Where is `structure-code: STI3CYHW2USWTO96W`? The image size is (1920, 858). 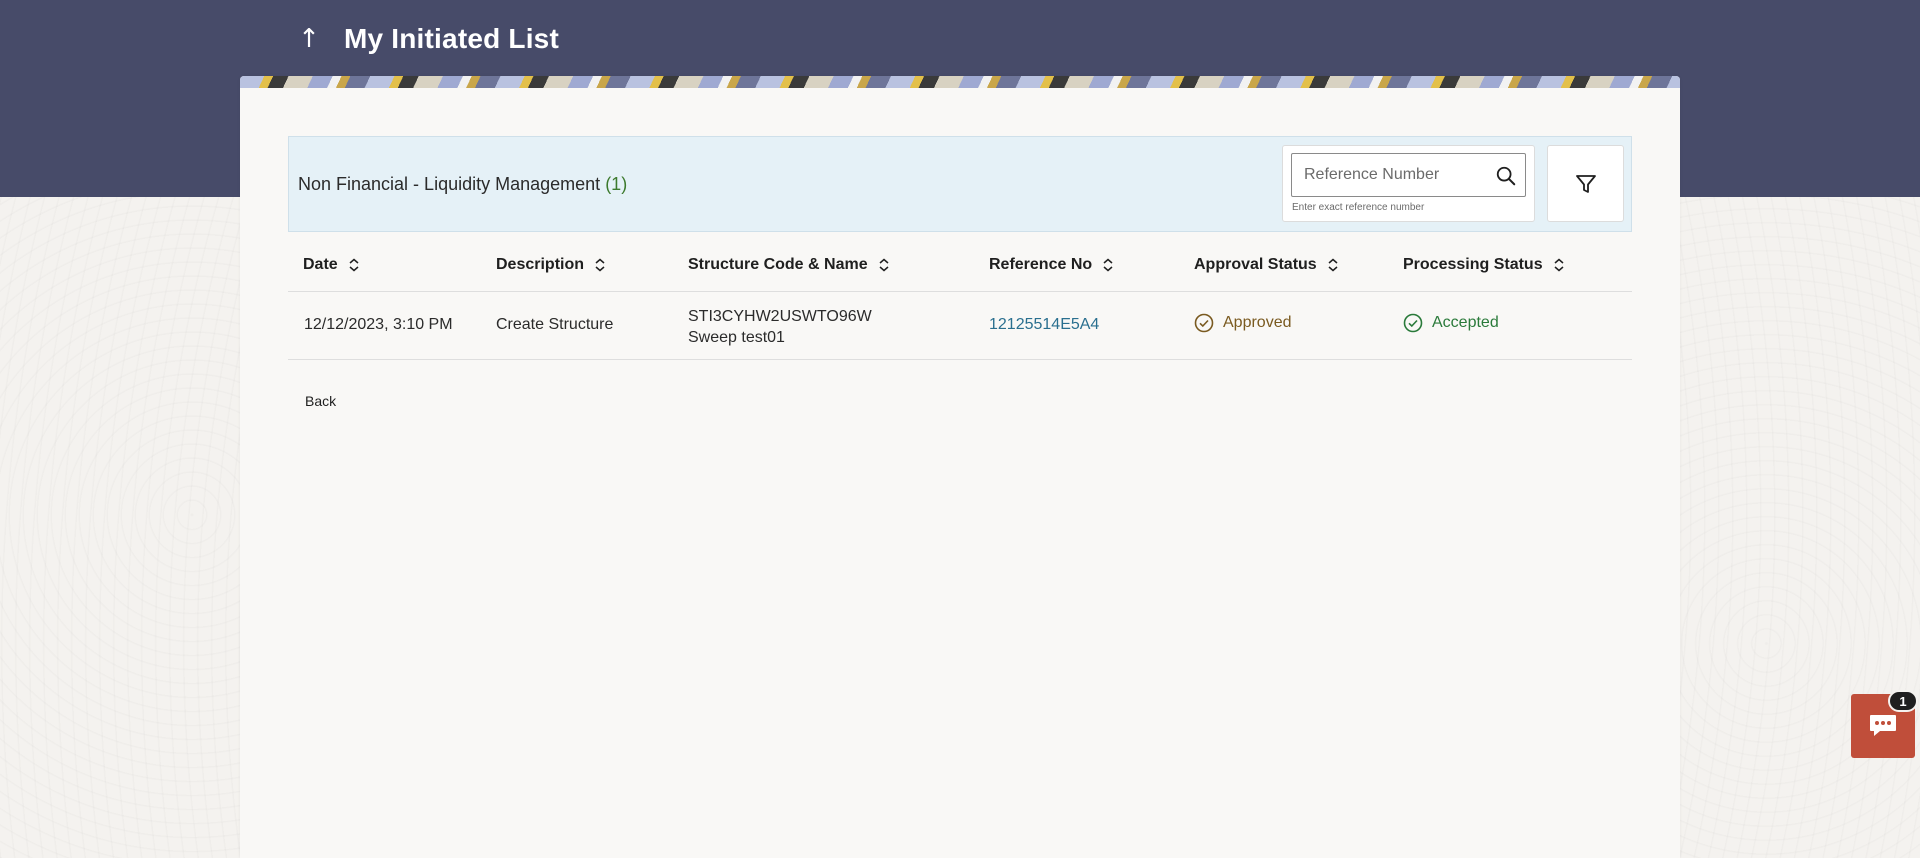 structure-code: STI3CYHW2USWTO96W is located at coordinates (780, 316).